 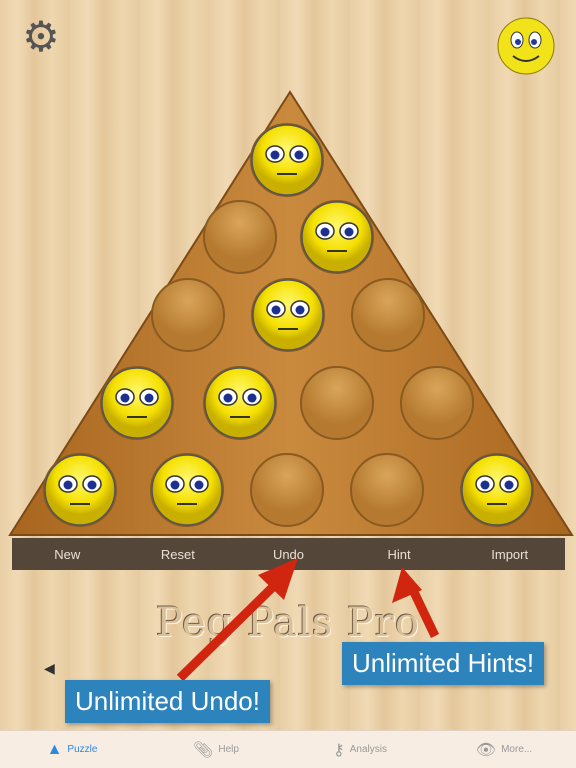 I want to click on undo-button: Undo, so click(x=288, y=554).